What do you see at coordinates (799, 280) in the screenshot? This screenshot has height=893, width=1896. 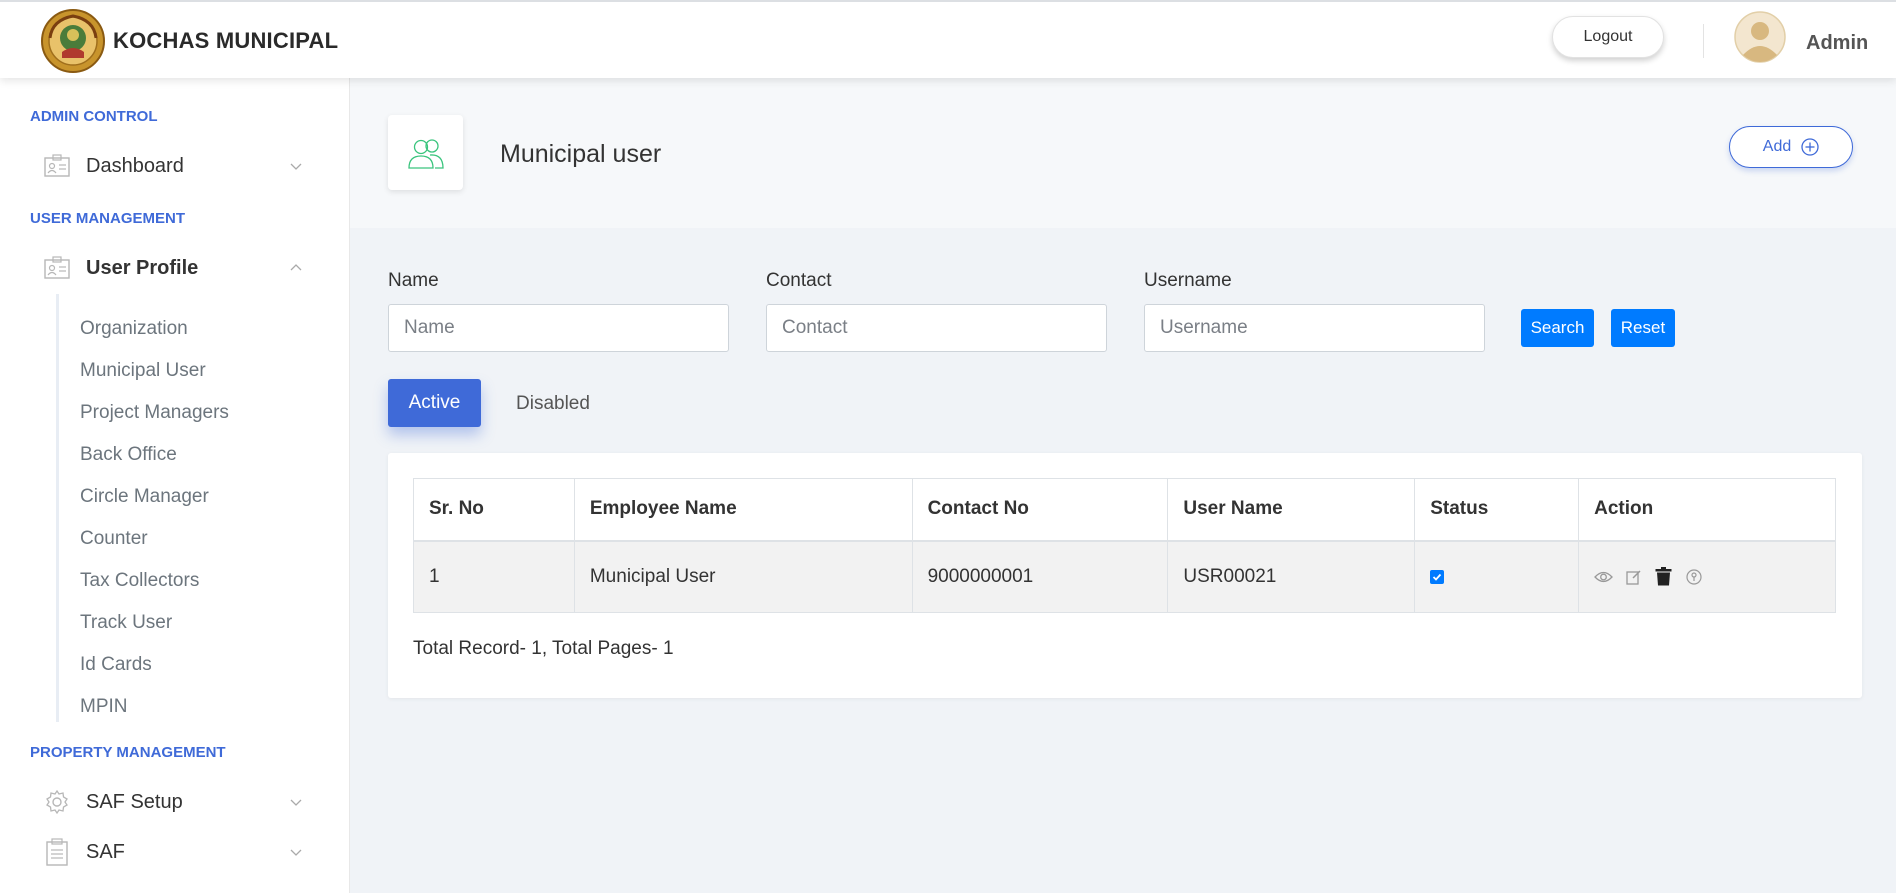 I see `contact-label: Contact` at bounding box center [799, 280].